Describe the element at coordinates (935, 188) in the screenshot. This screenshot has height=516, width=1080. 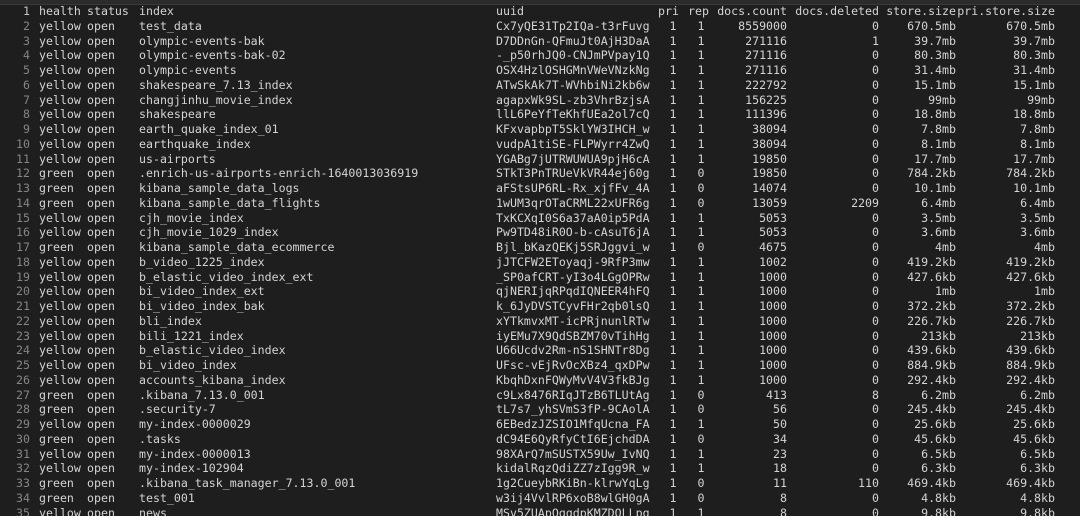
I see `cell-store-size: 10.1mb` at that location.